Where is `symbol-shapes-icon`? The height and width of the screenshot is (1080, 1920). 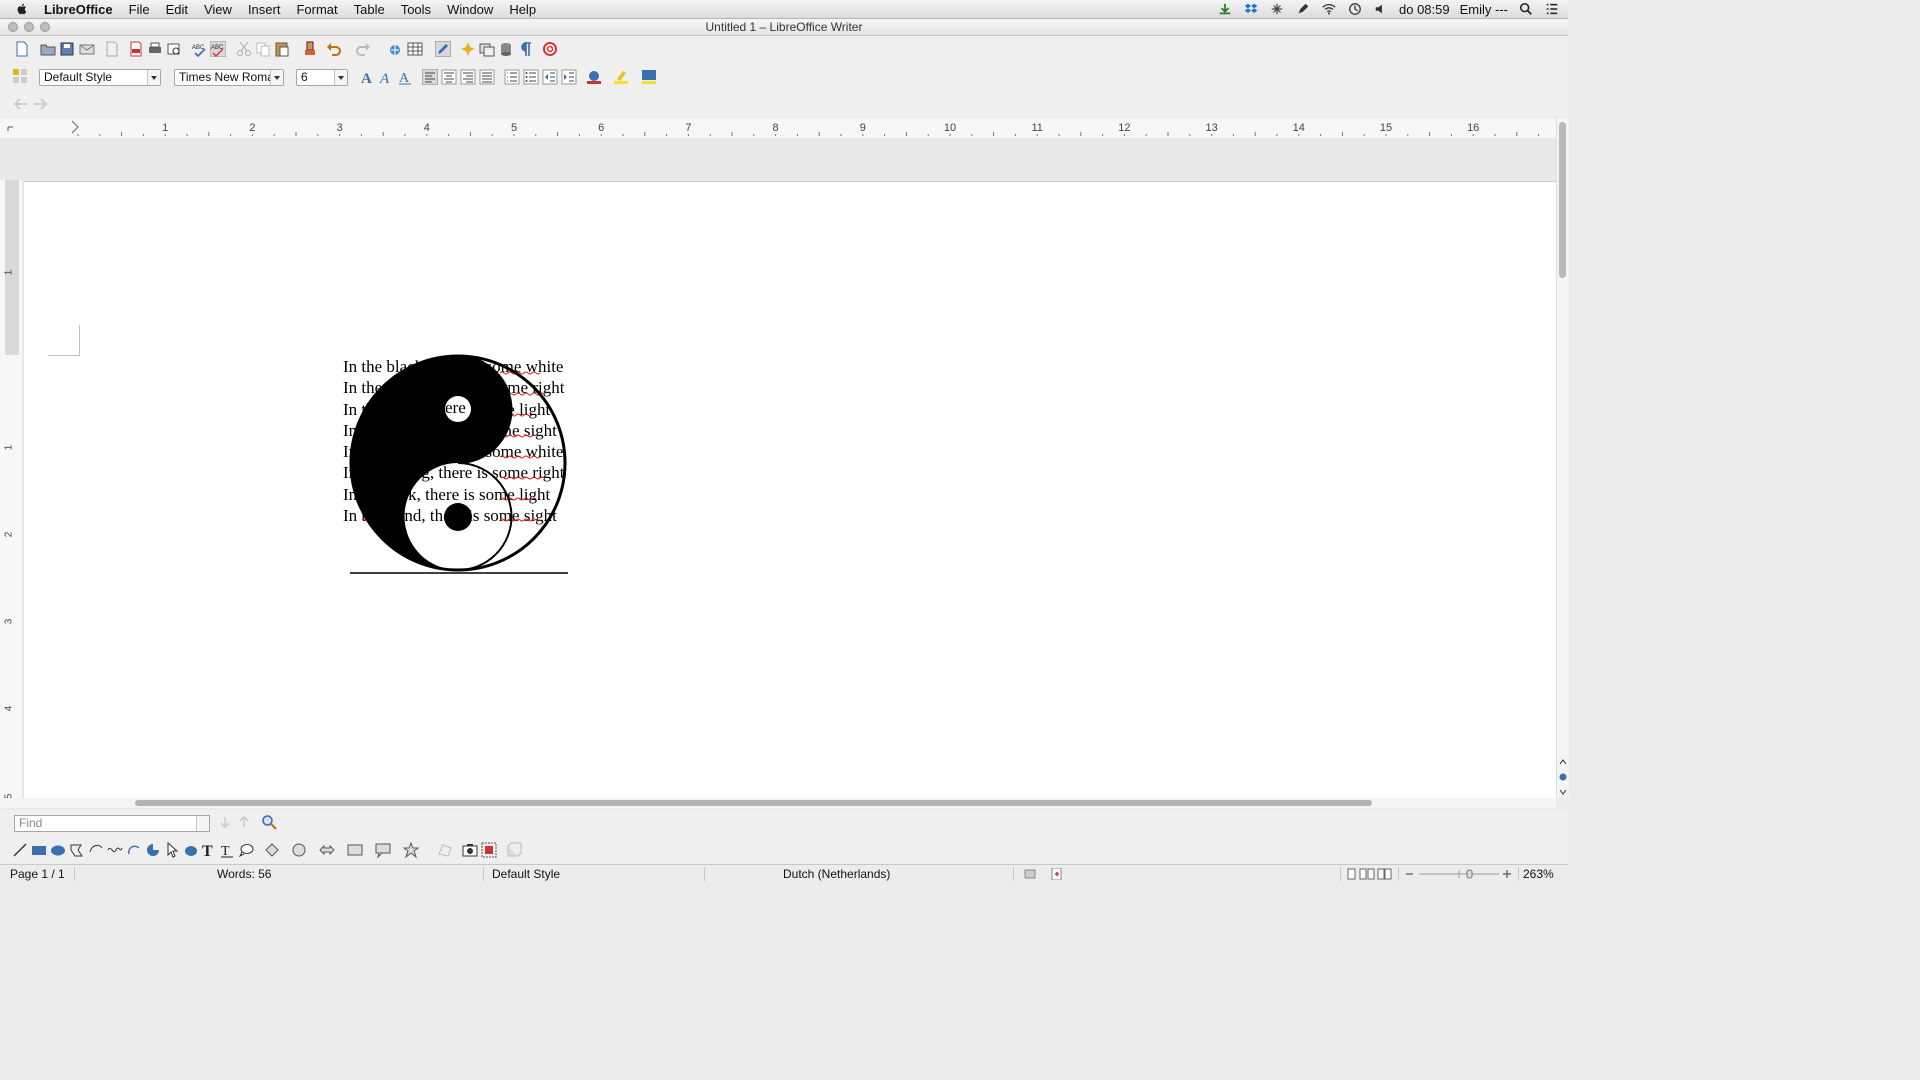 symbol-shapes-icon is located at coordinates (299, 850).